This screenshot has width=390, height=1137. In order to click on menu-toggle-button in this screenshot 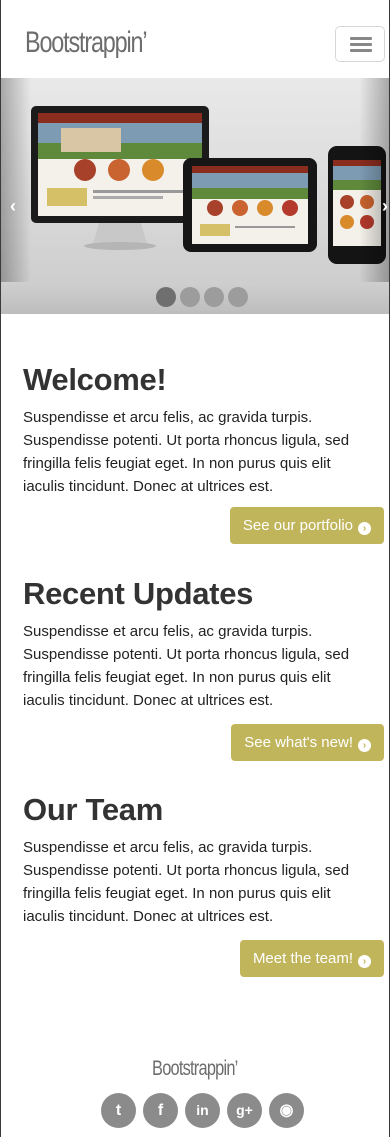, I will do `click(360, 44)`.